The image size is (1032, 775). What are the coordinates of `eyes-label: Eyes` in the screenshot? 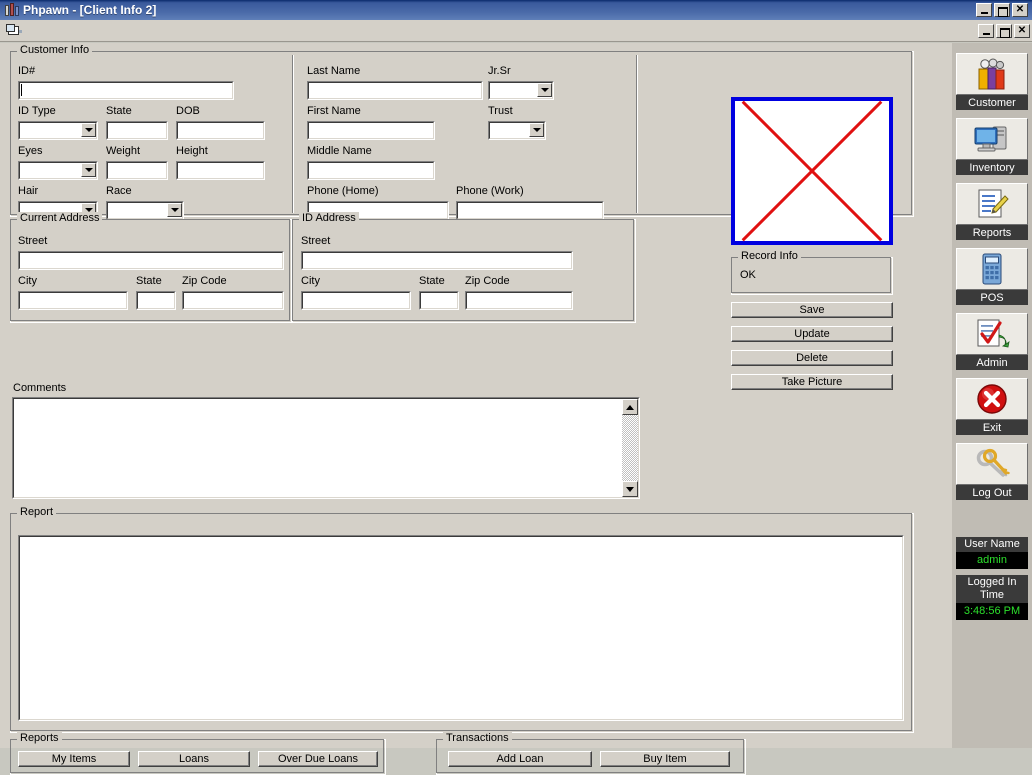 It's located at (30, 151).